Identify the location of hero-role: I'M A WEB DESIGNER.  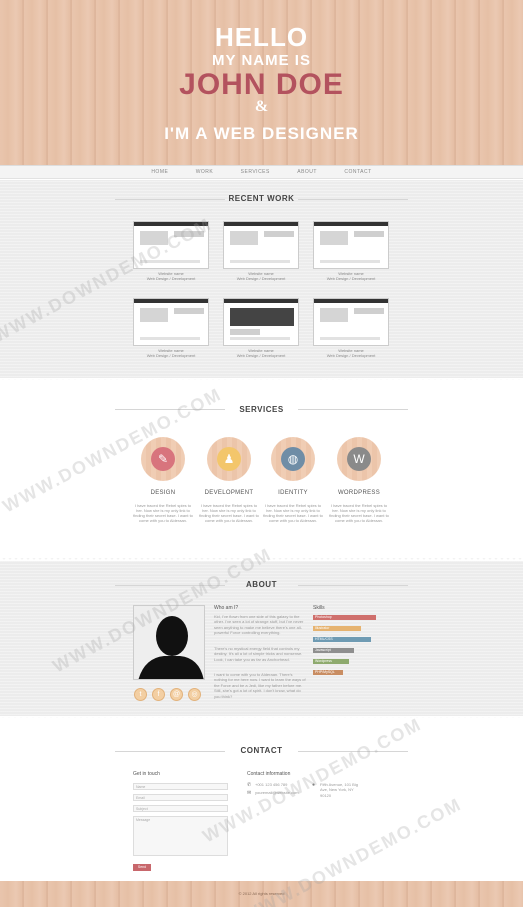
(261, 133).